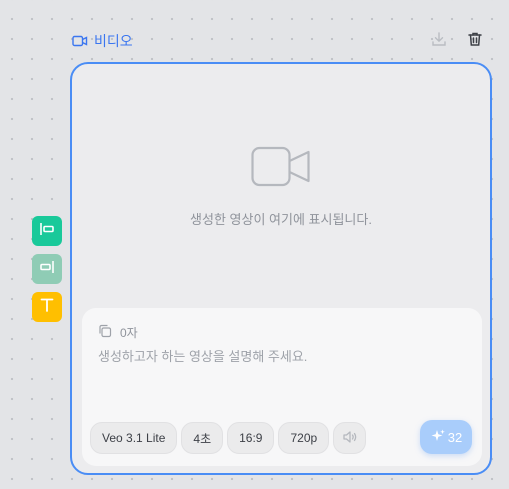  I want to click on trash-icon, so click(475, 41).